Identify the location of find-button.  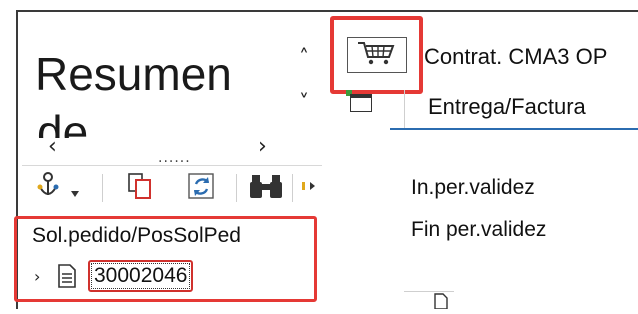
(266, 188).